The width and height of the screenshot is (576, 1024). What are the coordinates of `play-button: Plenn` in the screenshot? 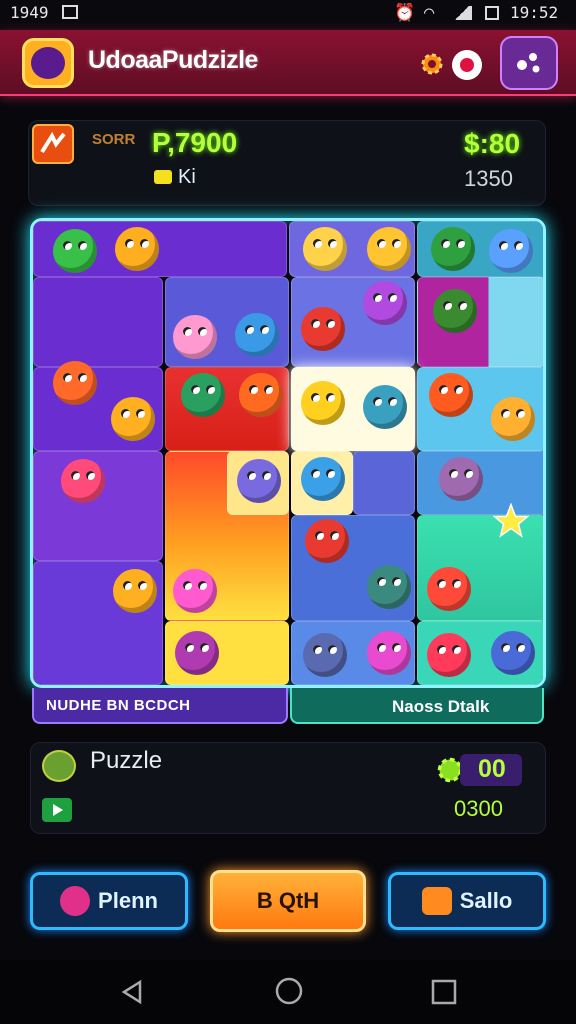 It's located at (109, 901).